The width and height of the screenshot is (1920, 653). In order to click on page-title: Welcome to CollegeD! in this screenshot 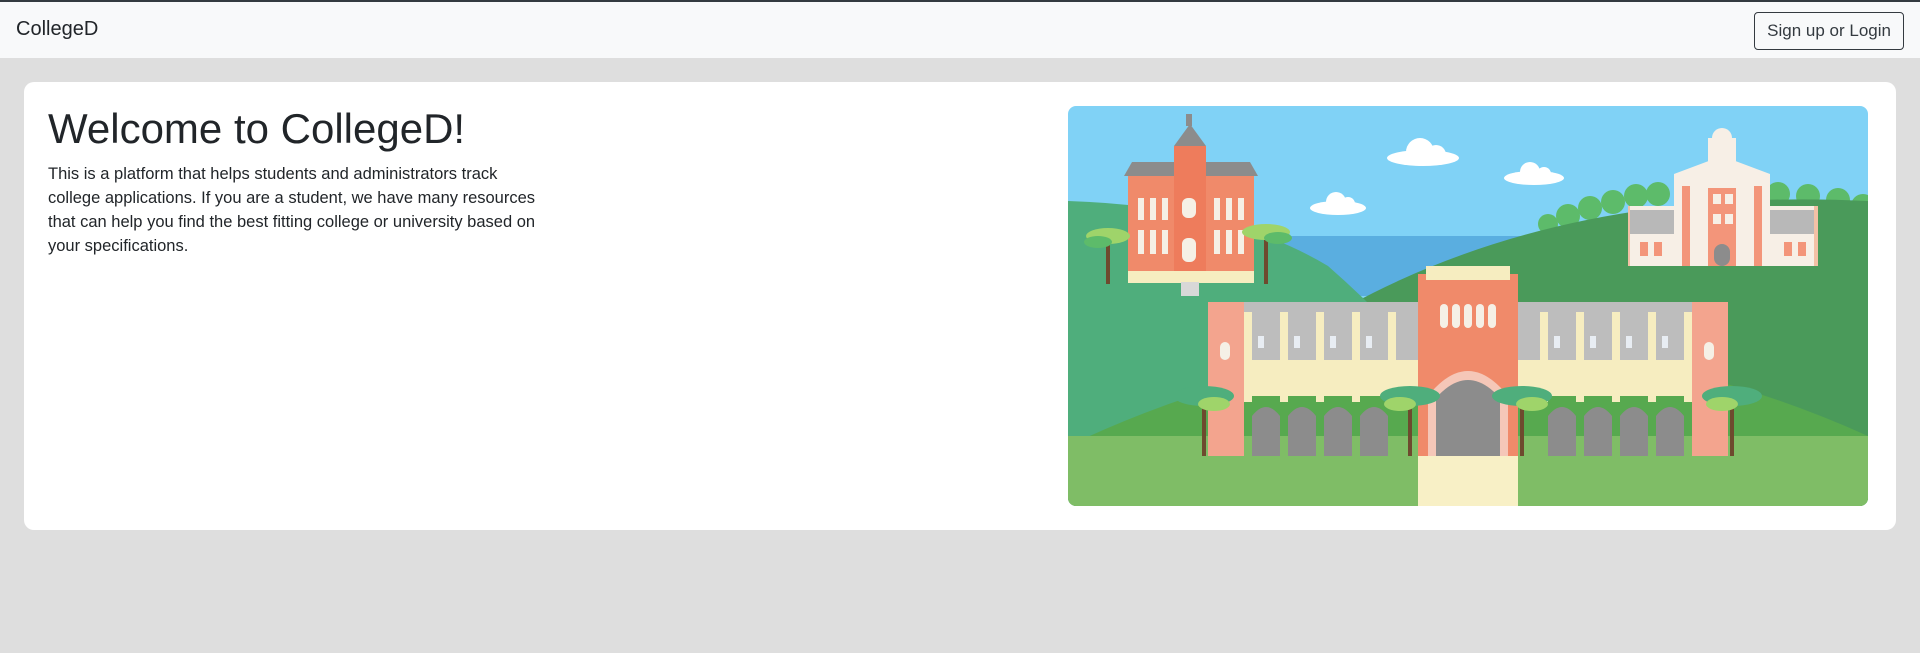, I will do `click(257, 128)`.